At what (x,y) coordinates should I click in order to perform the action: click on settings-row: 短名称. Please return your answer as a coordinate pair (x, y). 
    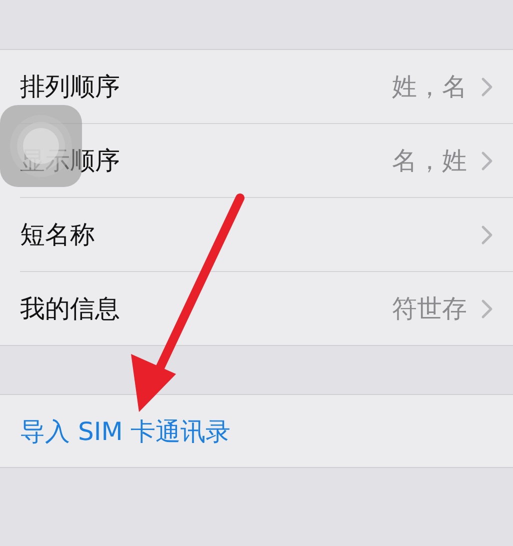
    Looking at the image, I should click on (266, 235).